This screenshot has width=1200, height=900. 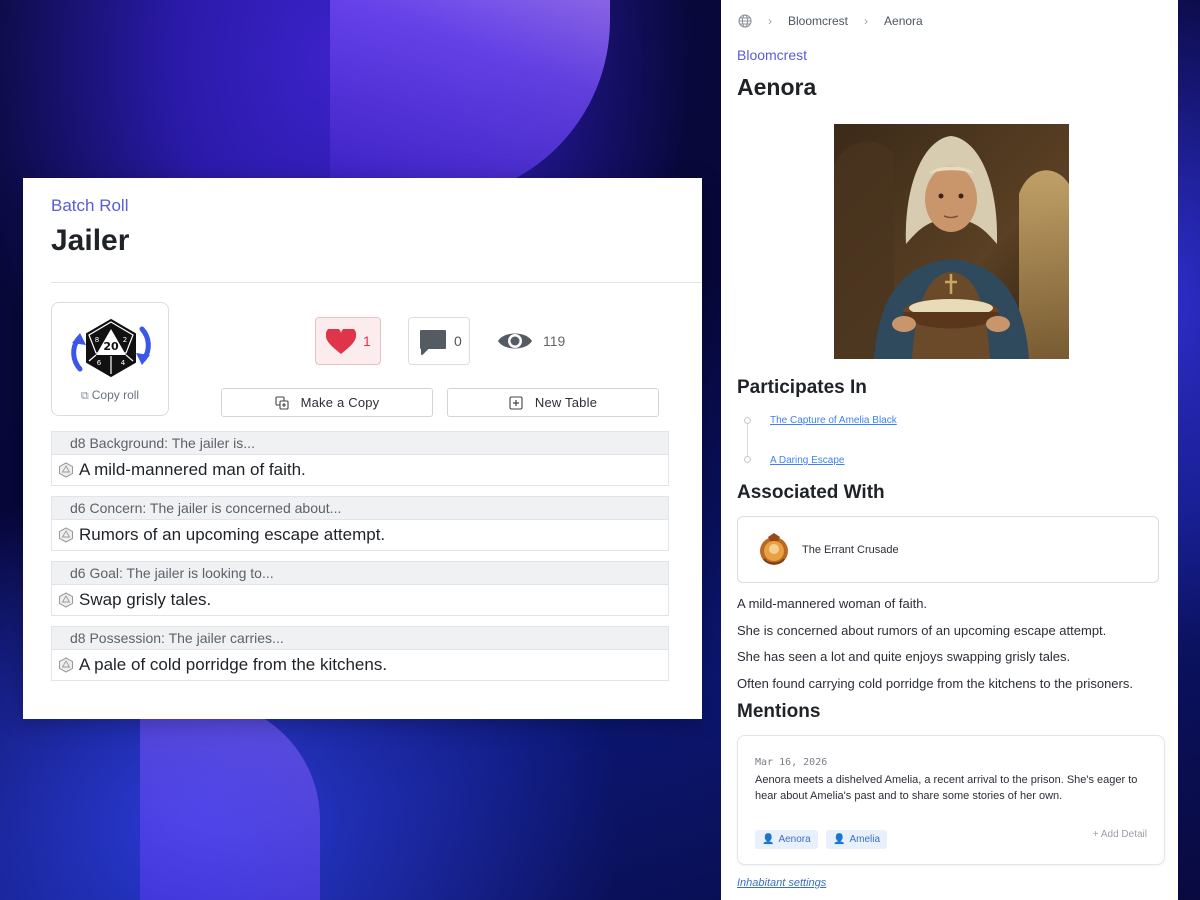 I want to click on mentions-heading: Mentions, so click(x=779, y=711).